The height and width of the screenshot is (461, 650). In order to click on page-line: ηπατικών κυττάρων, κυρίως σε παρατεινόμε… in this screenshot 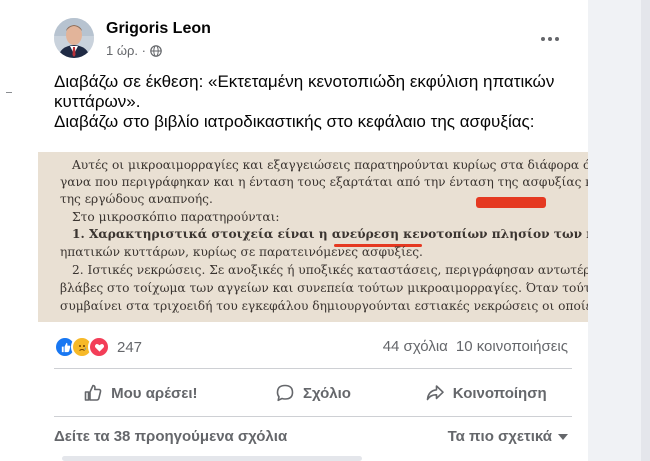, I will do `click(241, 252)`.